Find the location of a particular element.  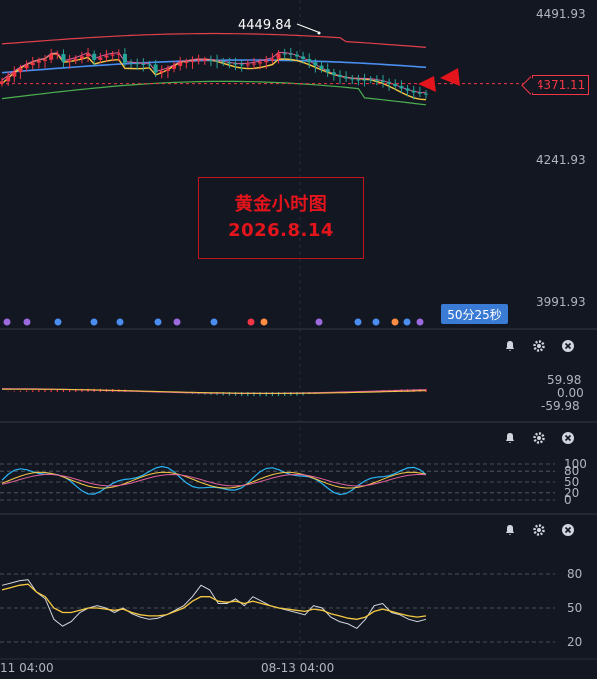

macd-settings-gear-icon is located at coordinates (539, 346).